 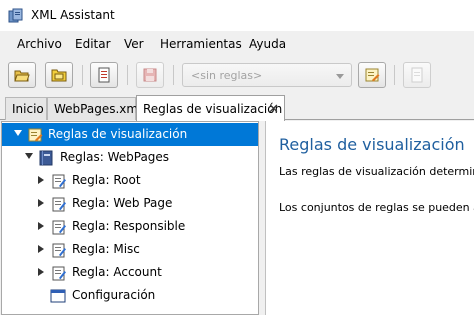 I want to click on menu-herramientas: Herramientas, so click(x=201, y=44).